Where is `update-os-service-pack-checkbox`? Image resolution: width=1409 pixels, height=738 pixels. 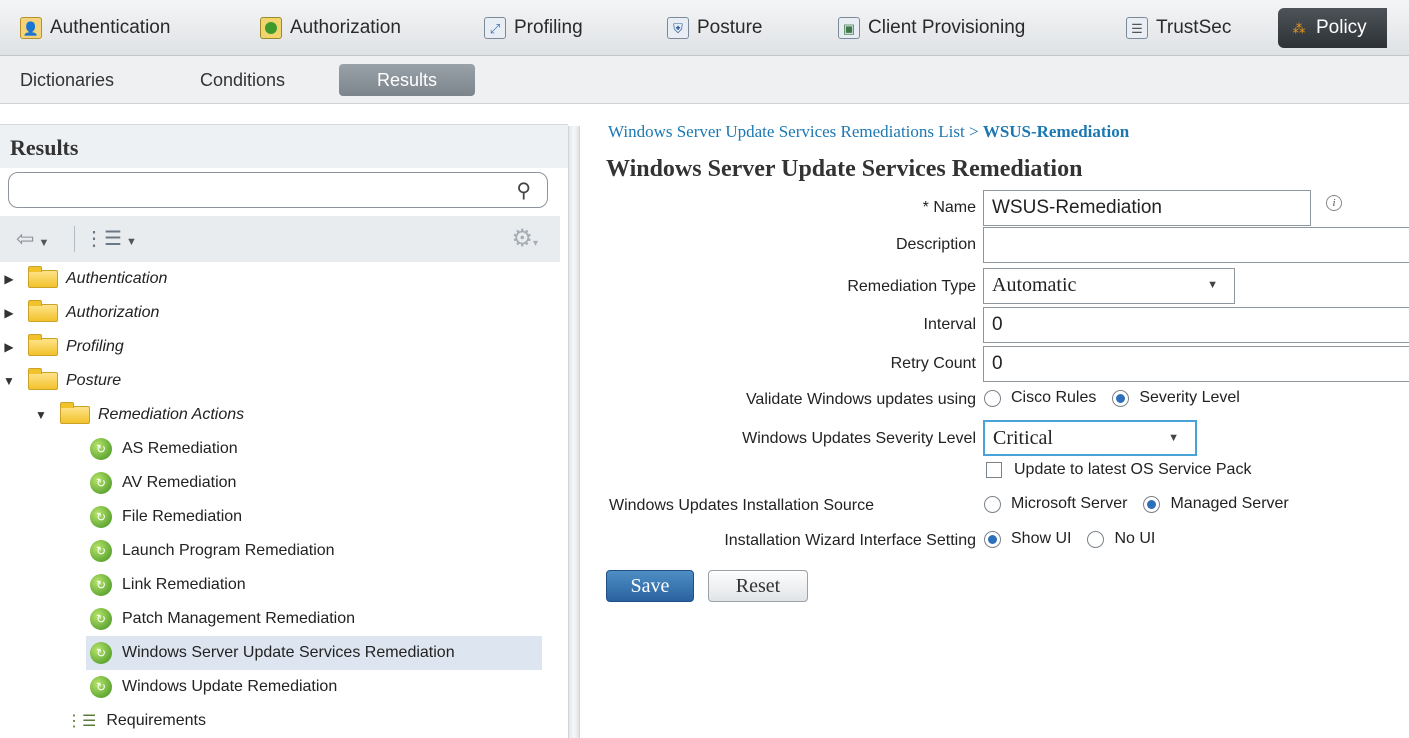
update-os-service-pack-checkbox is located at coordinates (994, 470).